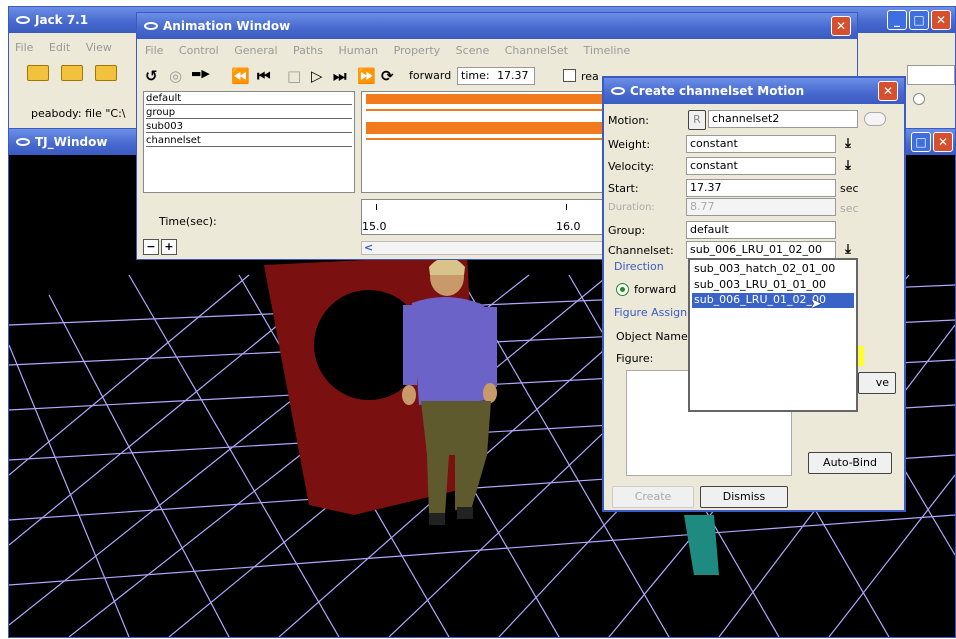  What do you see at coordinates (200, 73) in the screenshot?
I see `camera-icon: ▬▶` at bounding box center [200, 73].